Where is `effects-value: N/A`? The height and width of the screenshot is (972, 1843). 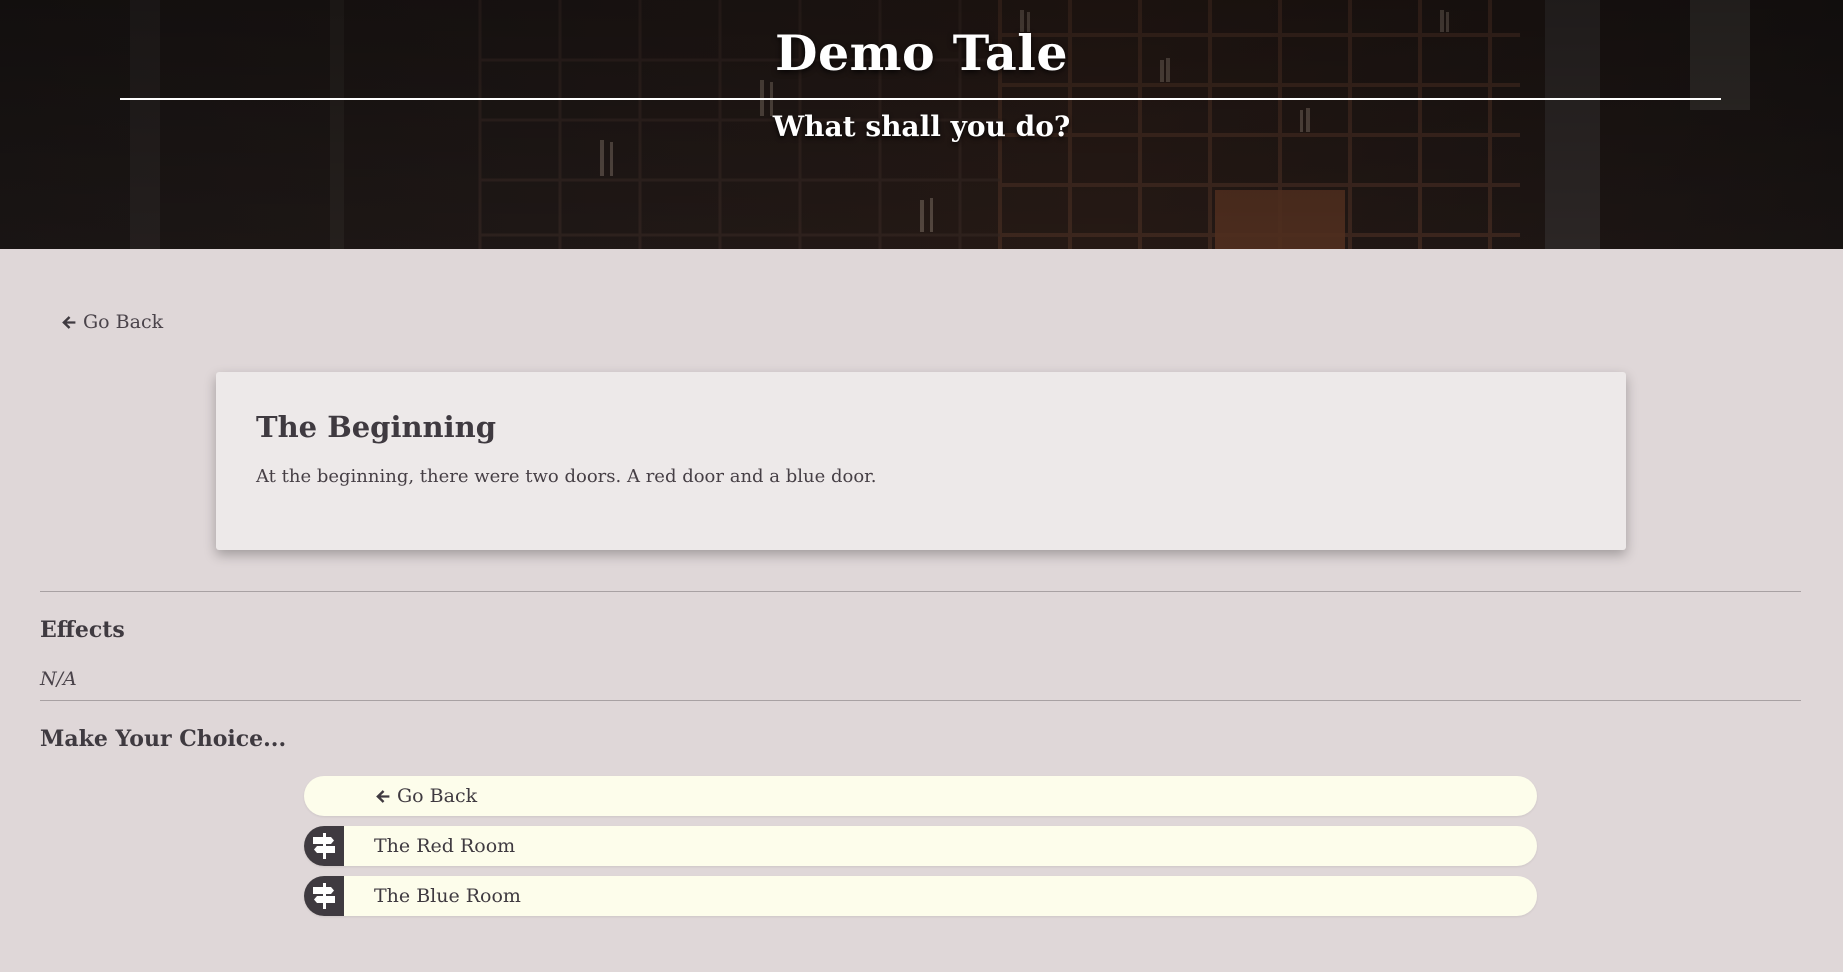 effects-value: N/A is located at coordinates (58, 679).